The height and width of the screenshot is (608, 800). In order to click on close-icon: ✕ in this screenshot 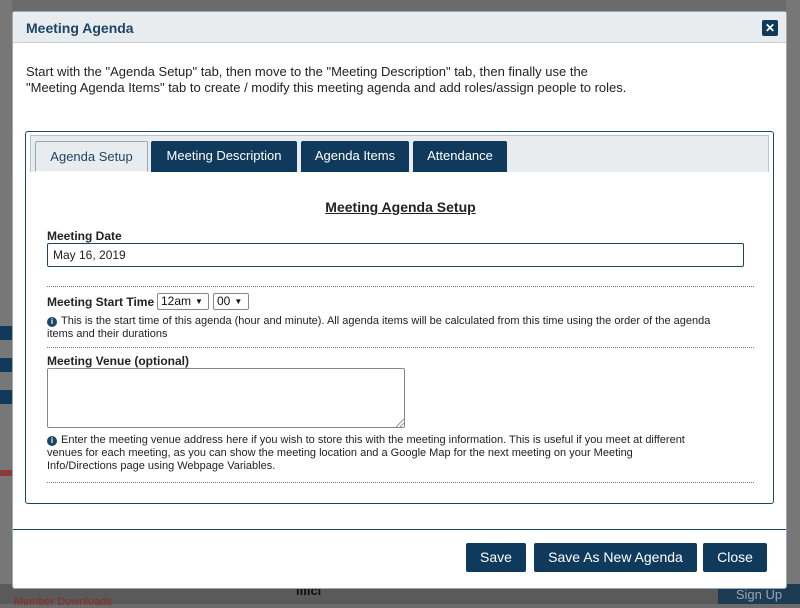, I will do `click(770, 28)`.